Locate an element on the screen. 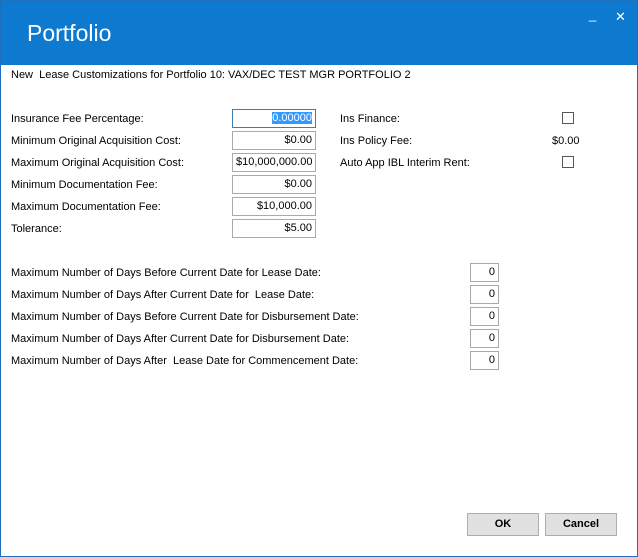  insurance-fee-input: 0.00000 is located at coordinates (274, 118).